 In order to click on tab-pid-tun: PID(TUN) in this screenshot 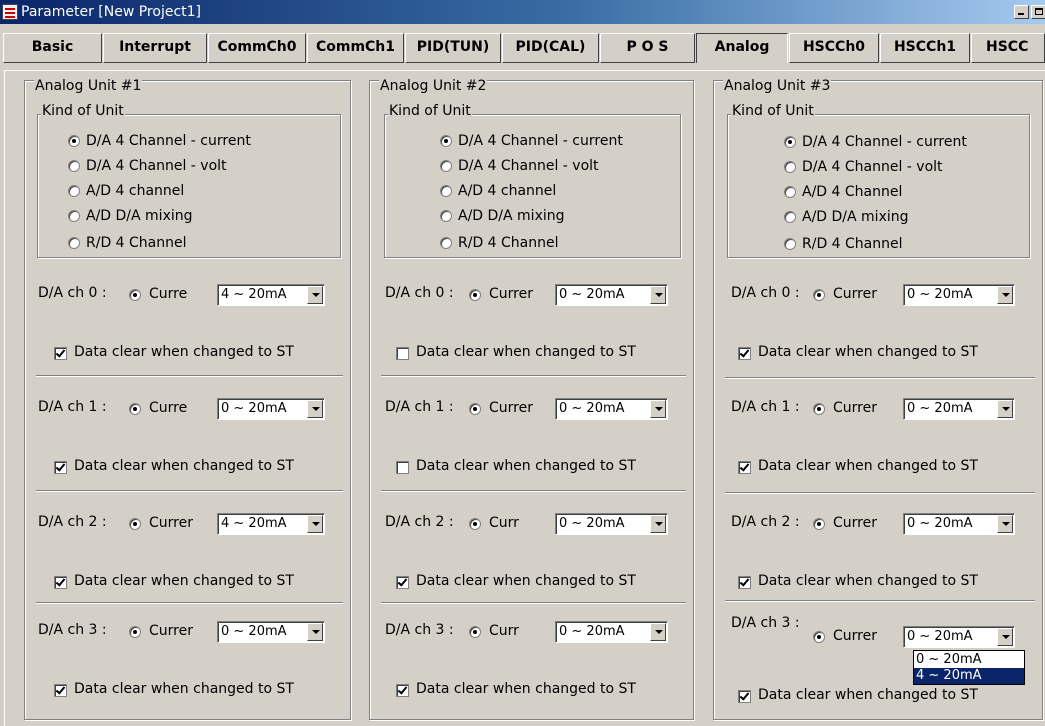, I will do `click(453, 48)`.